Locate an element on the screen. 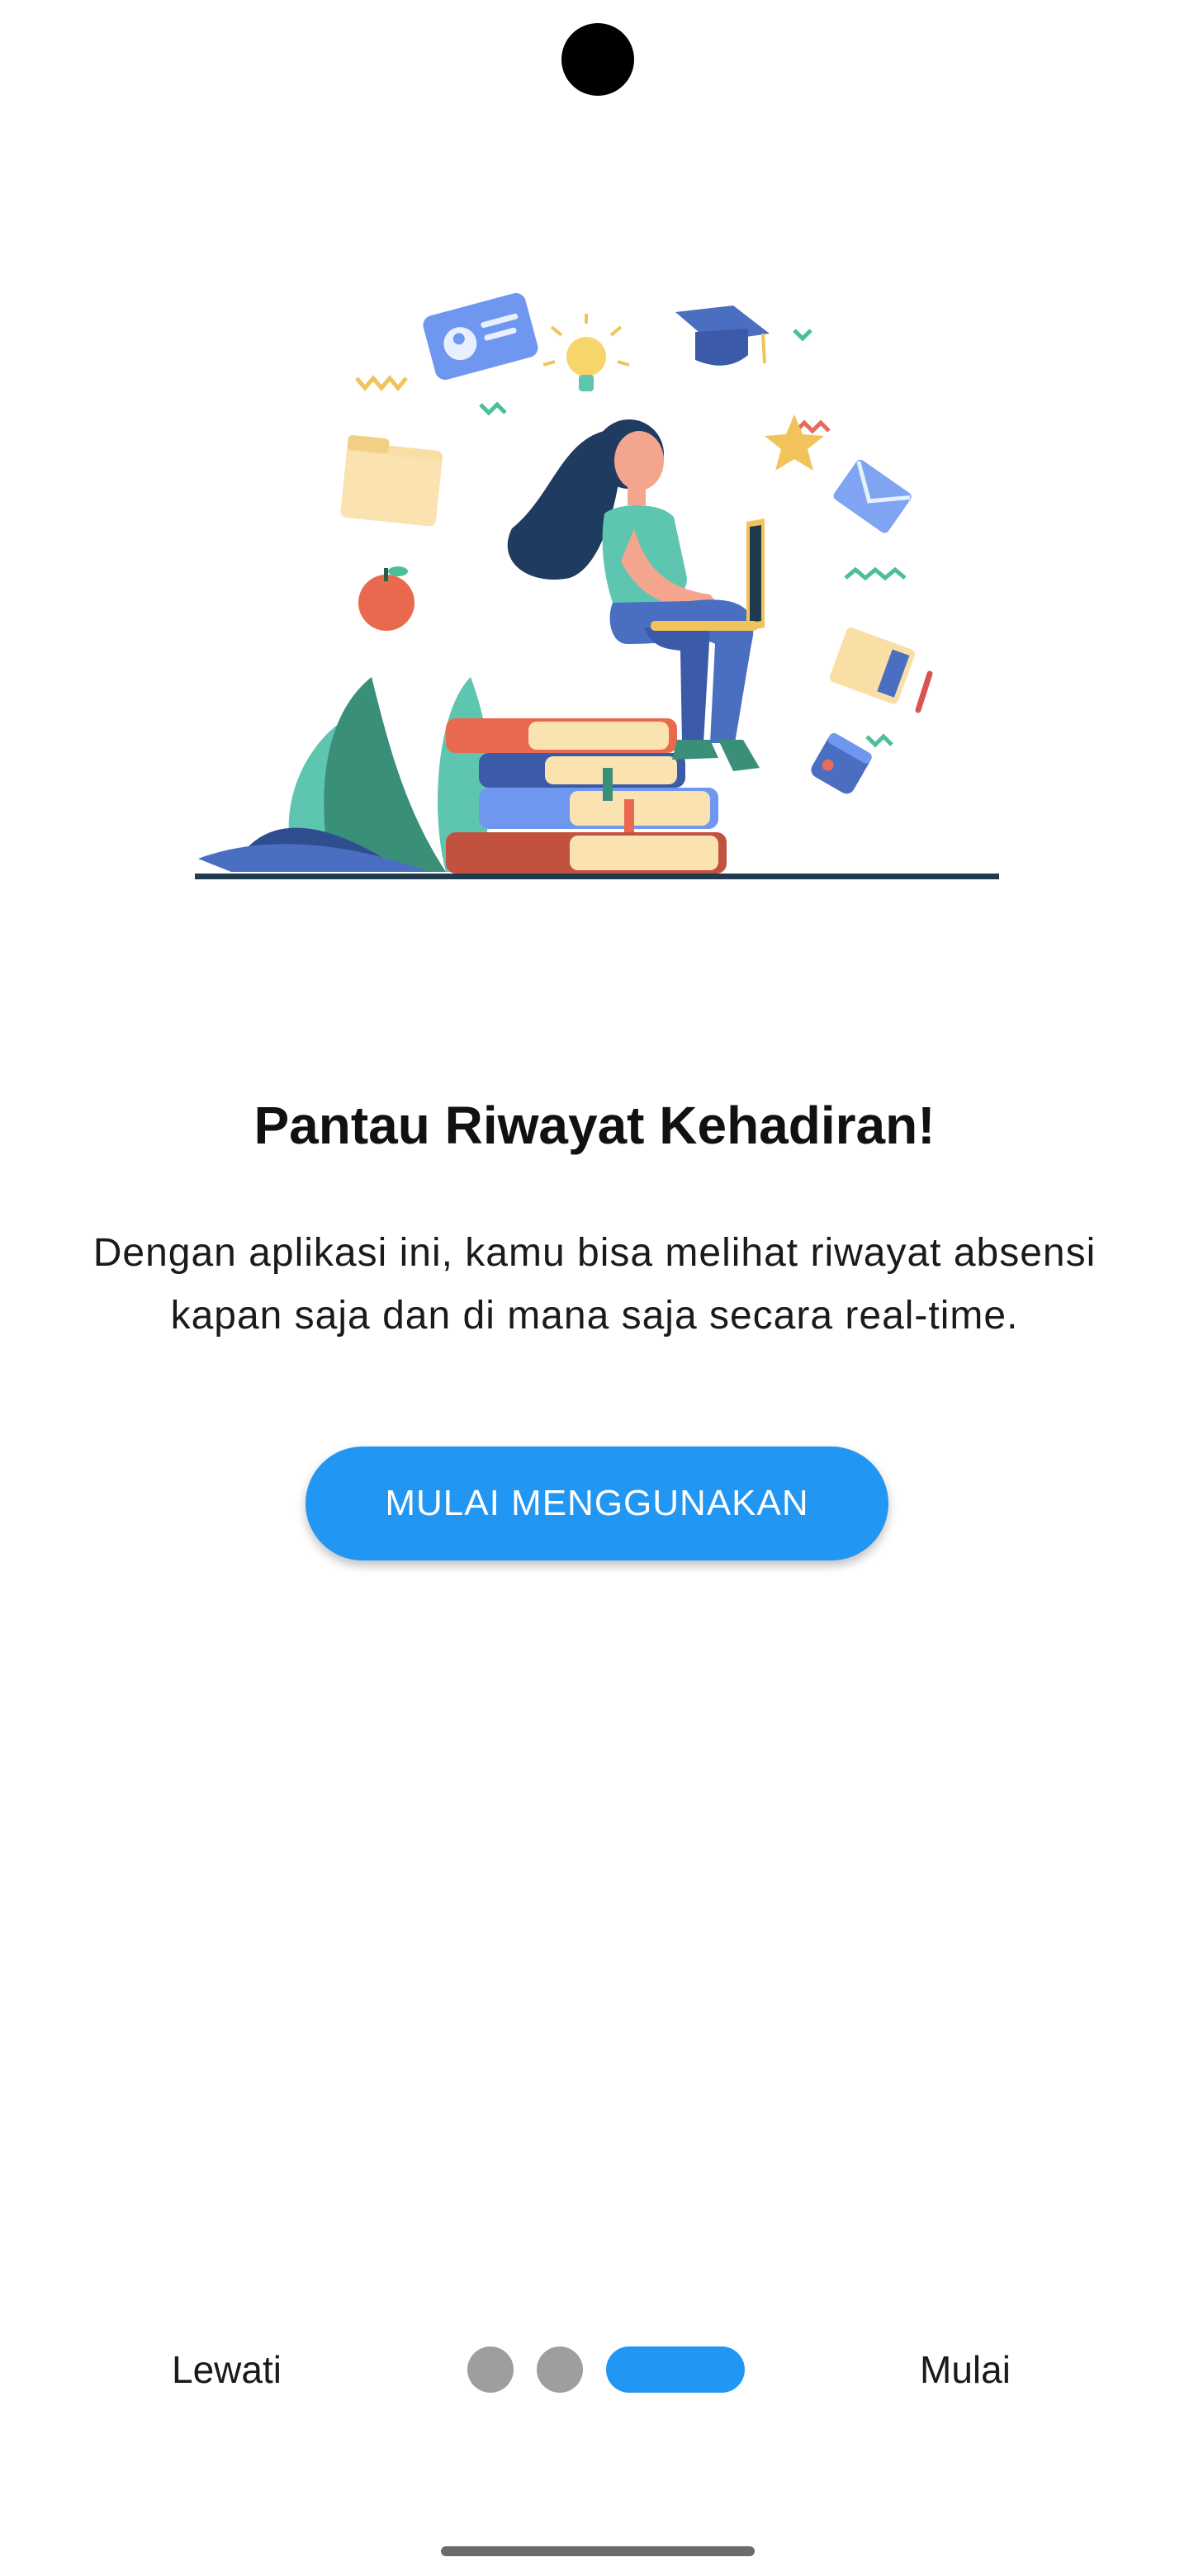 The height and width of the screenshot is (2576, 1189). start-using-button: MULAI MENGGUNAKAN is located at coordinates (597, 1503).